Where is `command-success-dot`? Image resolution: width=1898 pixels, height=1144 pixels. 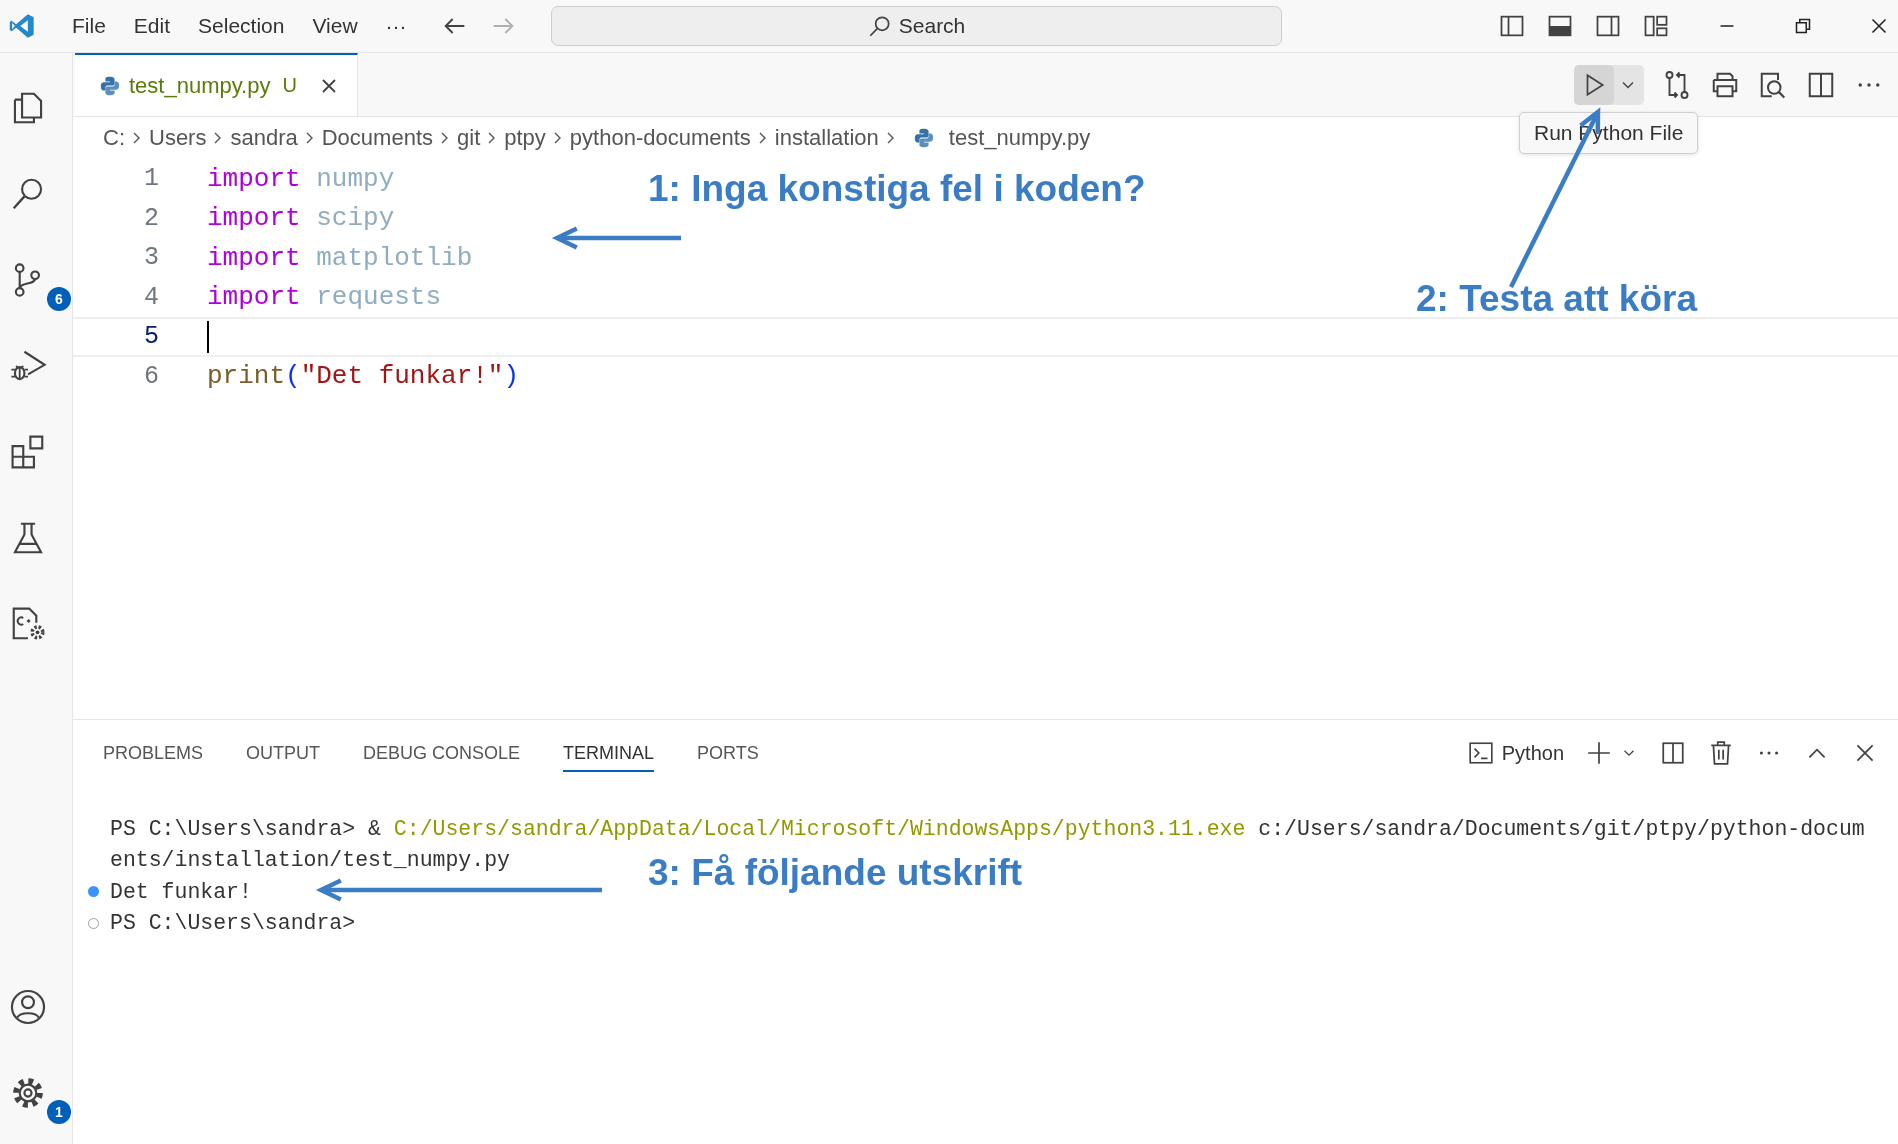
command-success-dot is located at coordinates (93, 892).